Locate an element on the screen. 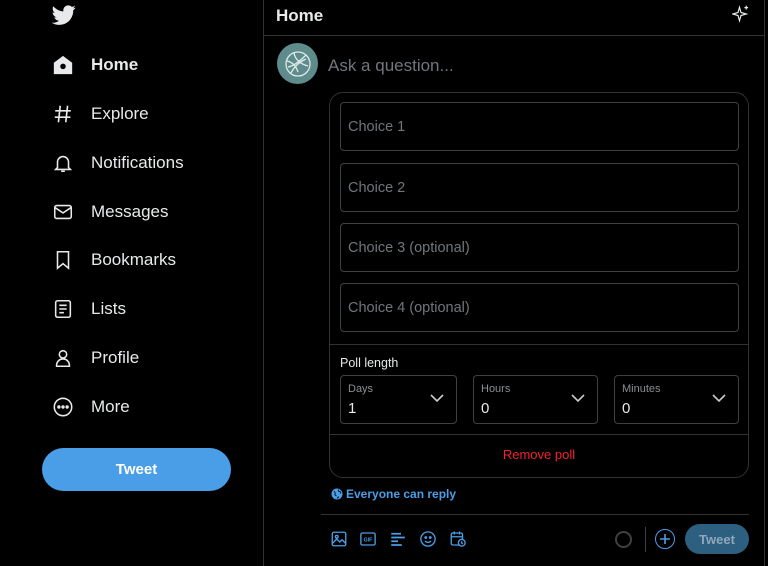  poll-choice-3-input is located at coordinates (539, 247).